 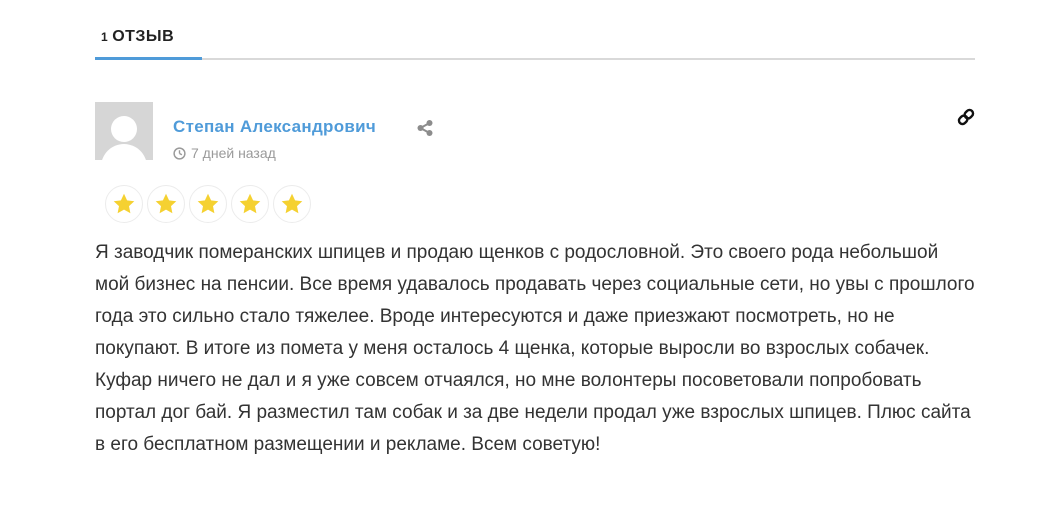 I want to click on avatar-body-shape, so click(x=124, y=152).